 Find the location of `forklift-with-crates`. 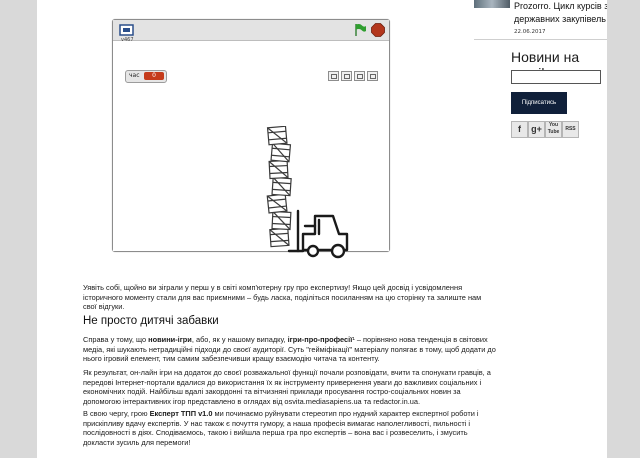

forklift-with-crates is located at coordinates (307, 192).